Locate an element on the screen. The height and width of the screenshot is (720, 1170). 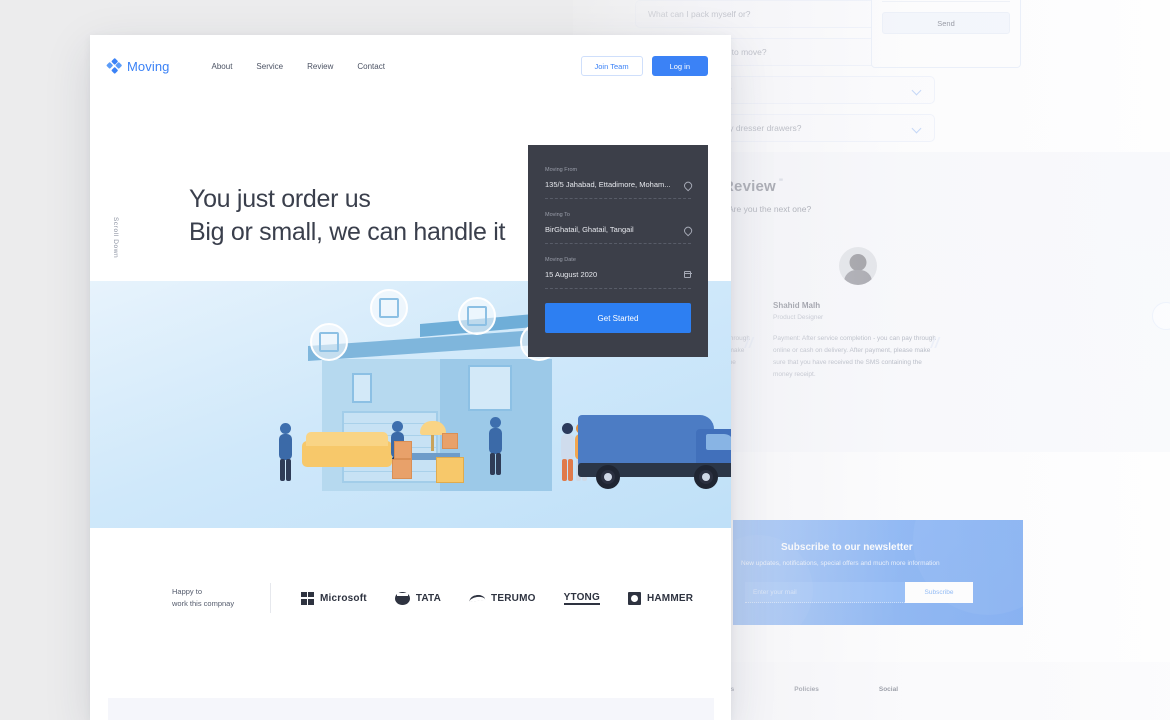
nav-actions: Join Team Log in is located at coordinates (644, 66).